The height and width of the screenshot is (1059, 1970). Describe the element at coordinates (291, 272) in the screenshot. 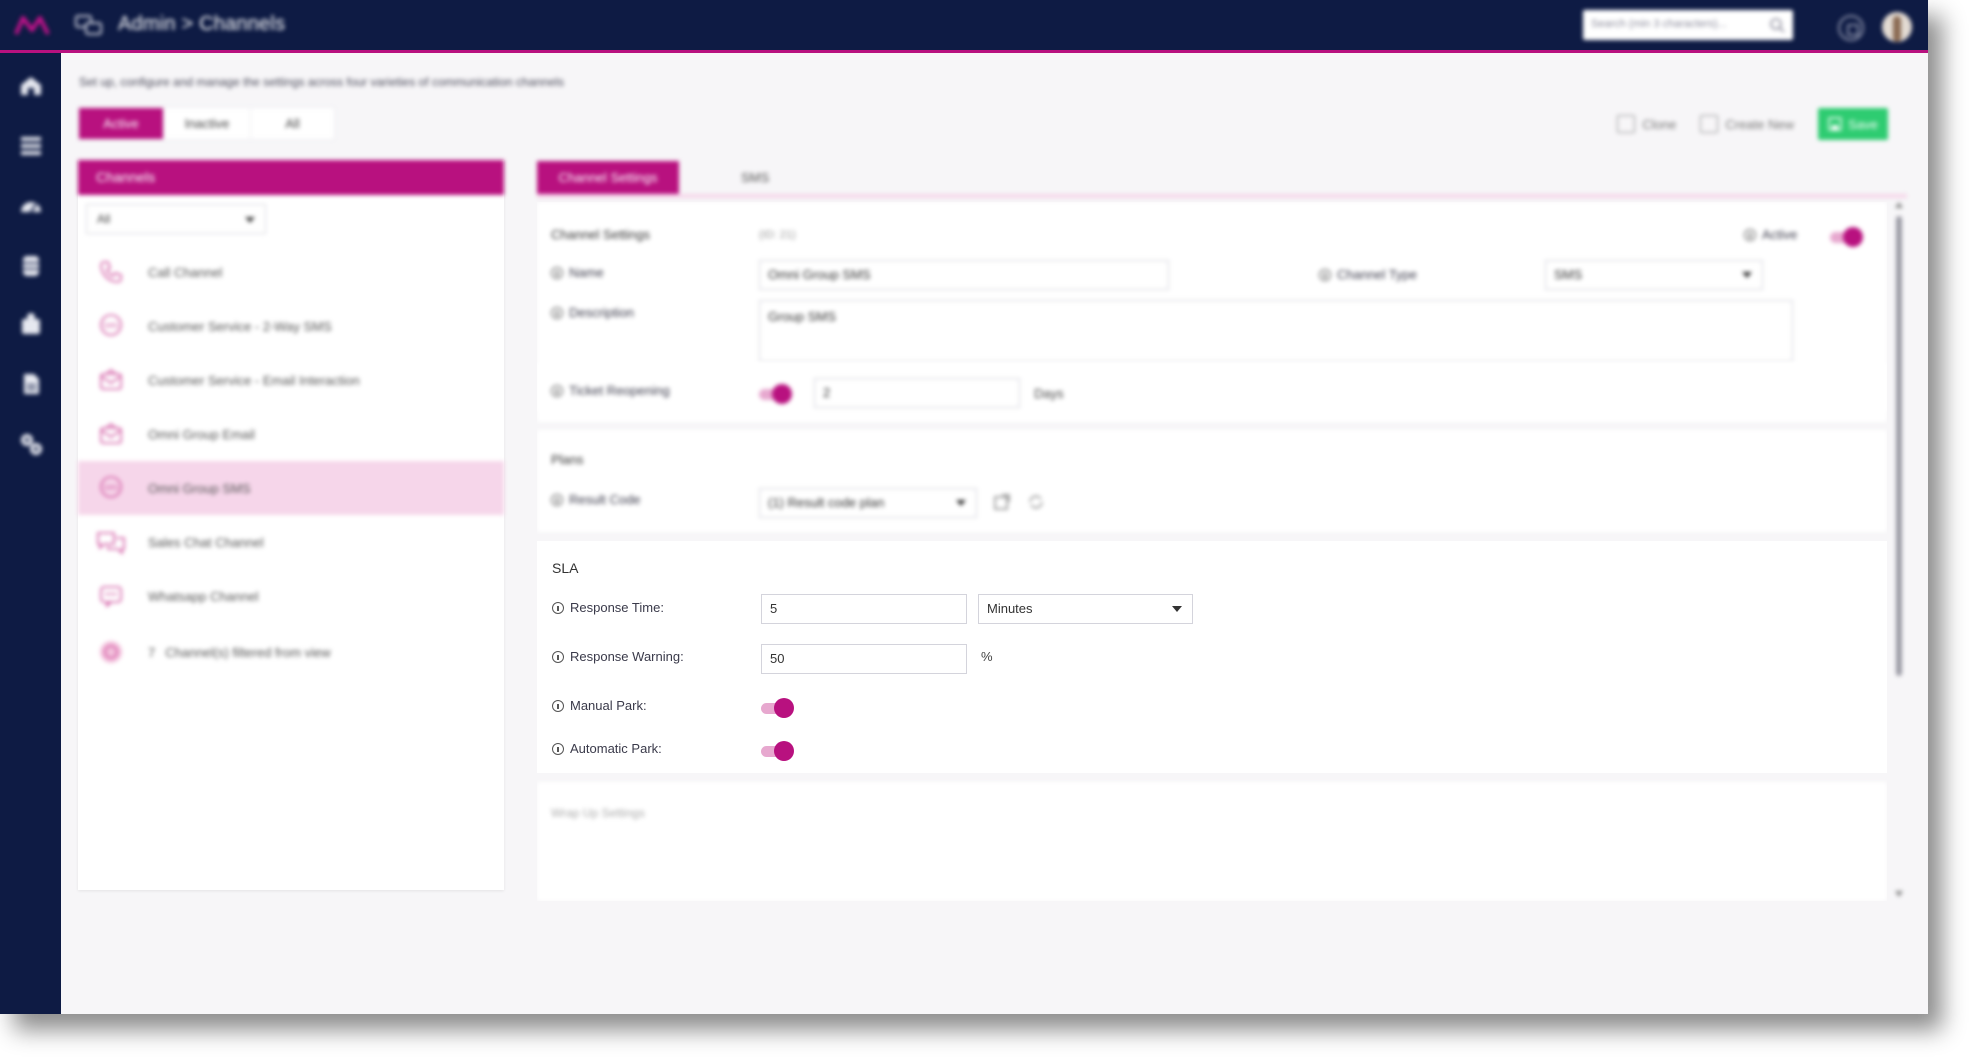

I see `channel-item-call: Call Channel` at that location.